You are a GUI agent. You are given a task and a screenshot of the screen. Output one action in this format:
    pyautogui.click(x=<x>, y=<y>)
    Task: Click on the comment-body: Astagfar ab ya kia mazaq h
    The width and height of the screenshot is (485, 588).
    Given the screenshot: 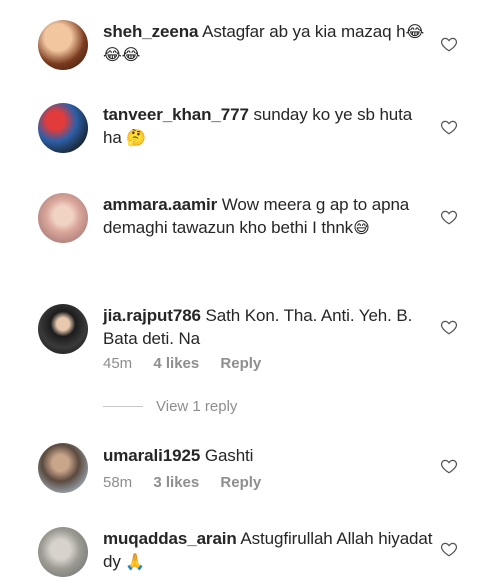 What is the action you would take?
    pyautogui.click(x=304, y=31)
    